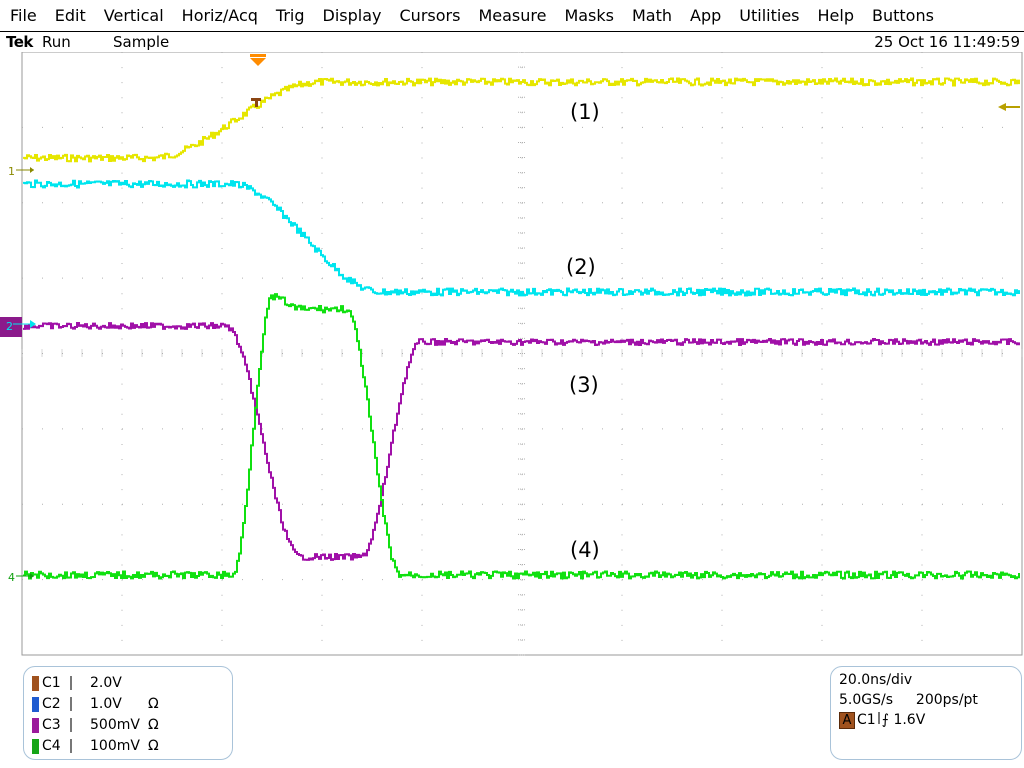 Image resolution: width=1024 pixels, height=768 pixels. I want to click on channel-2-coupling: Ω, so click(153, 704).